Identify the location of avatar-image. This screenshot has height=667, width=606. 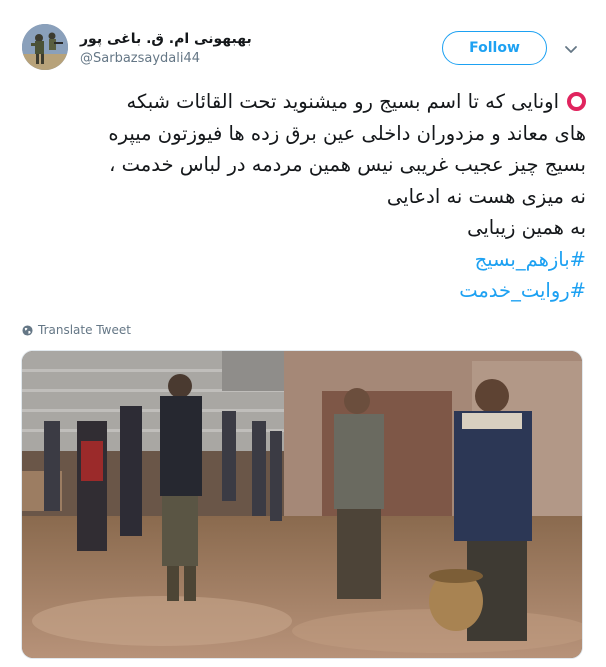
(45, 47).